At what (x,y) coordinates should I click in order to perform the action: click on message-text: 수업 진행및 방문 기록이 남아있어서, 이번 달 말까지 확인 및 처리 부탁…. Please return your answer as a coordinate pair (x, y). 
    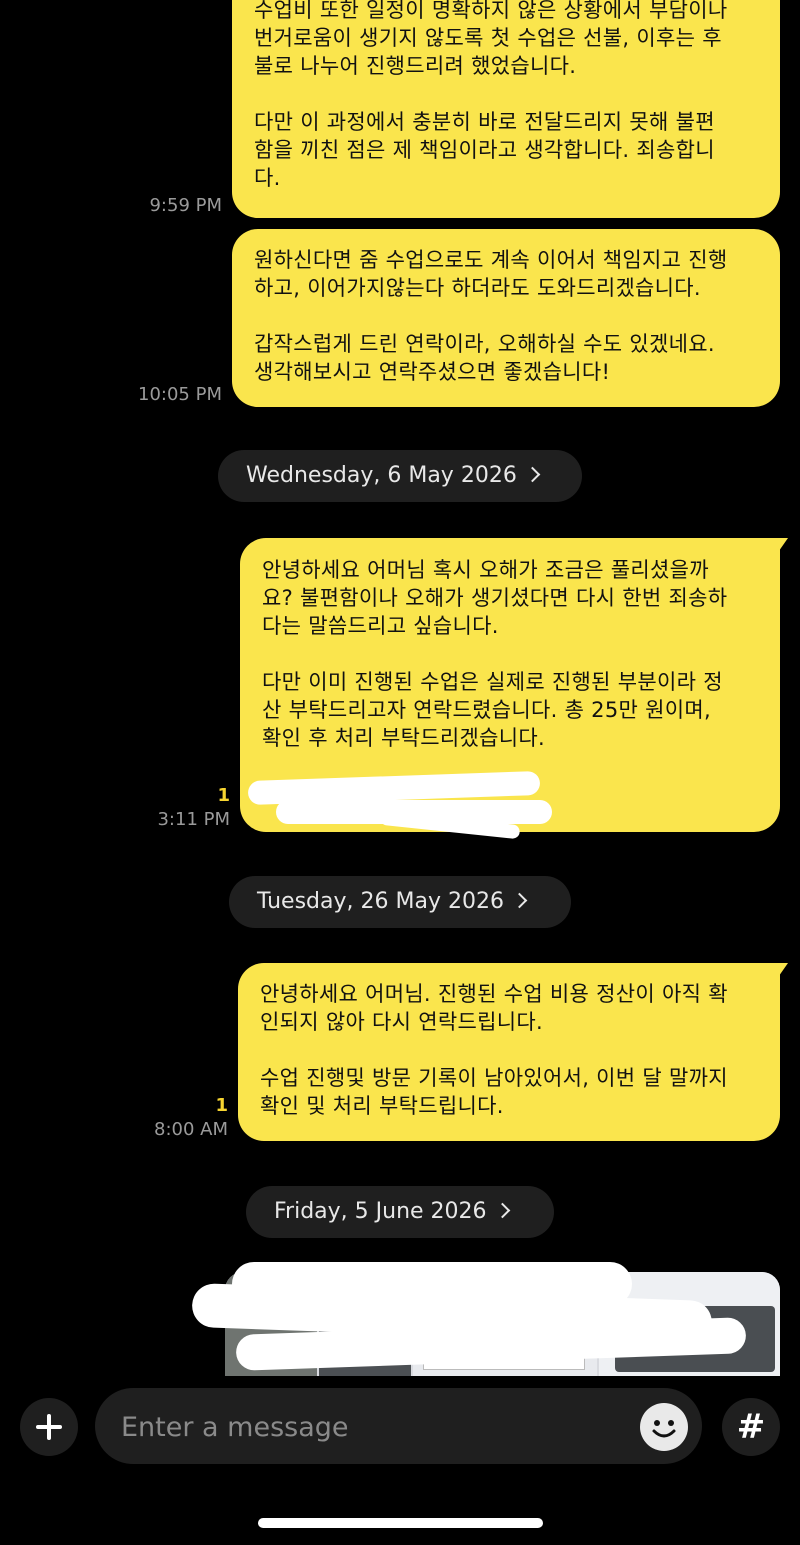
    Looking at the image, I should click on (494, 1092).